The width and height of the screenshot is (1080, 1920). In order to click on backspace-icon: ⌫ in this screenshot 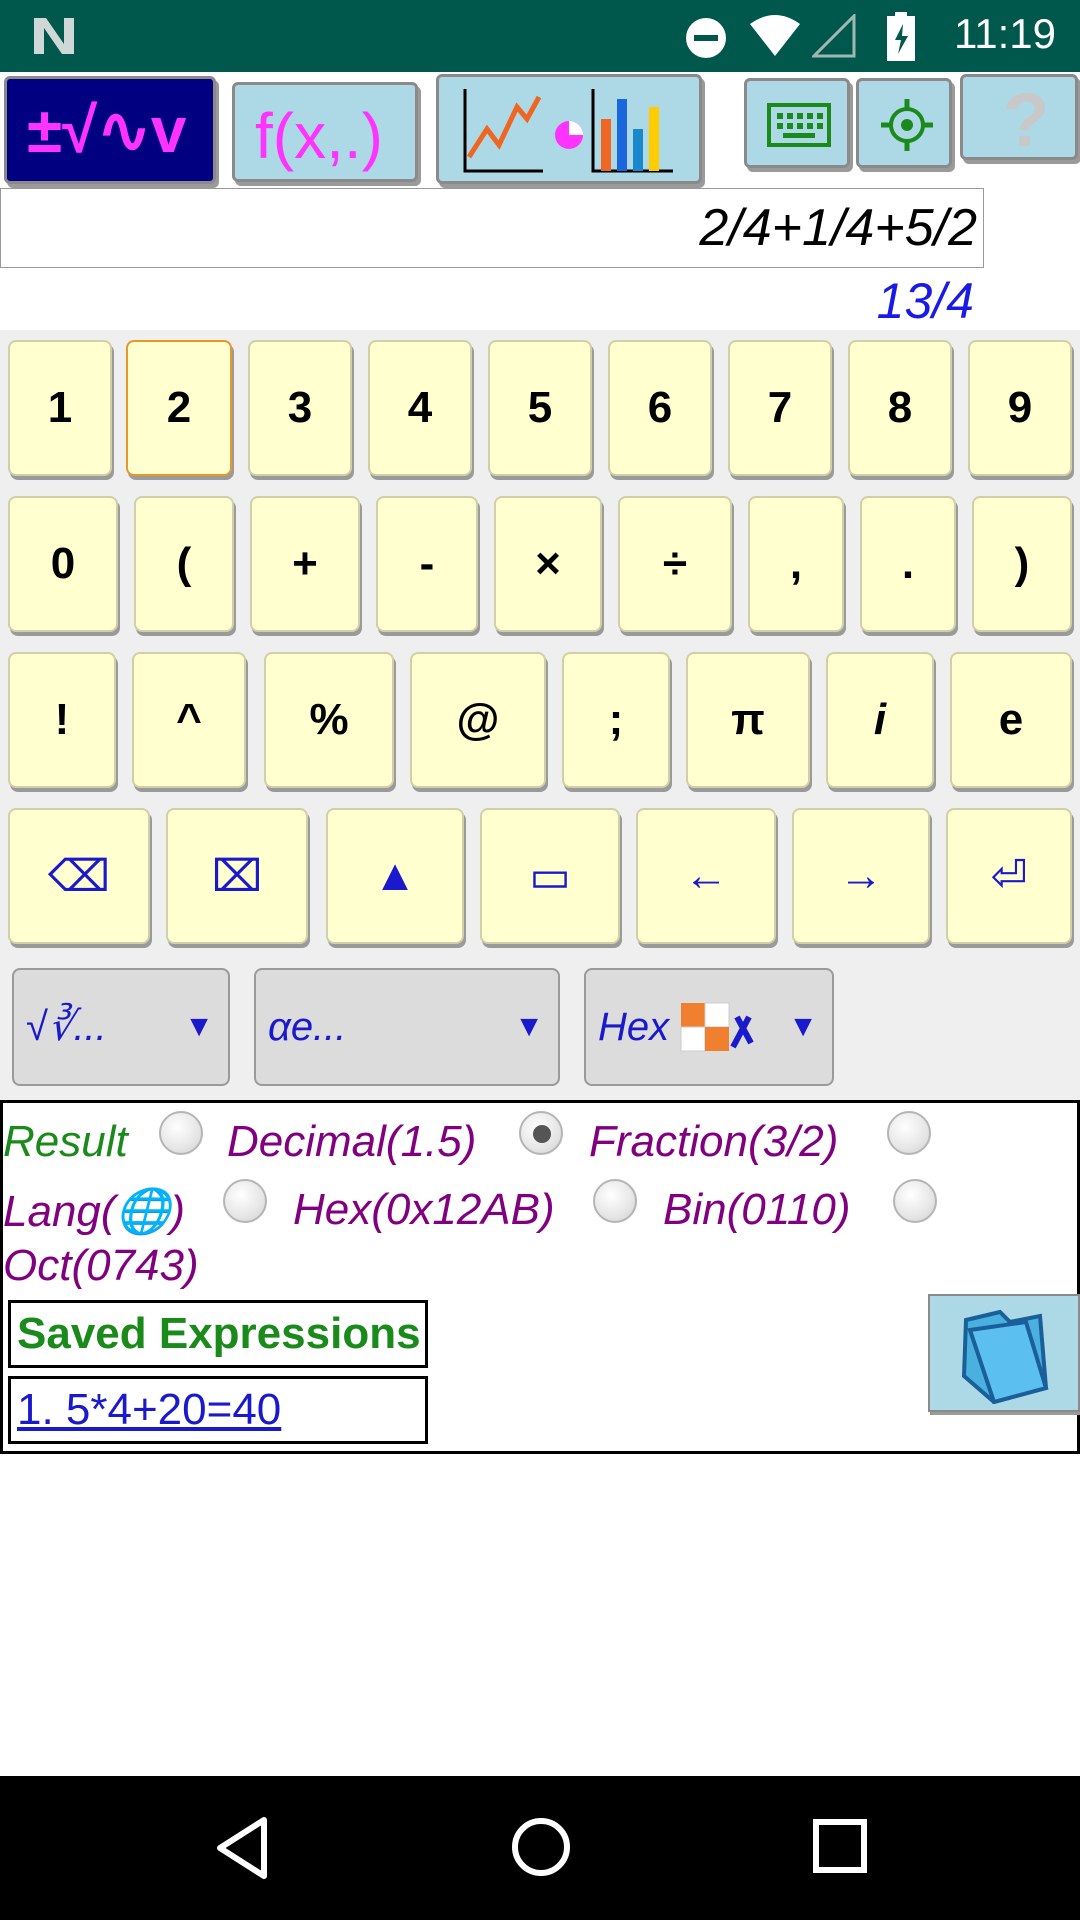, I will do `click(79, 876)`.